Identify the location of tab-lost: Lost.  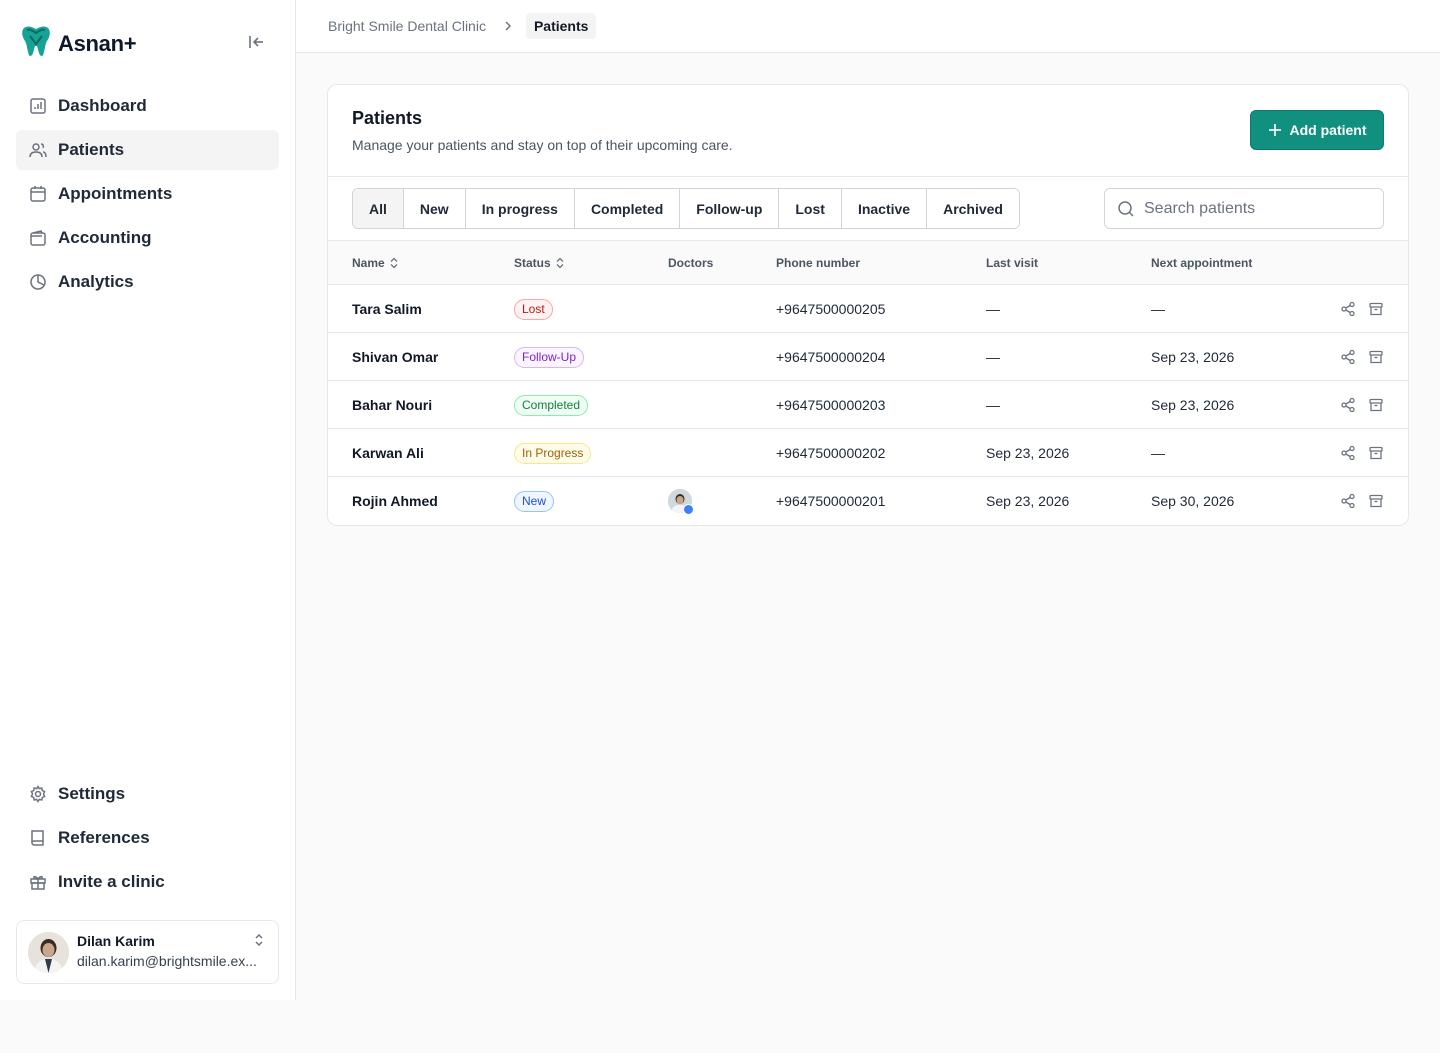
(810, 208).